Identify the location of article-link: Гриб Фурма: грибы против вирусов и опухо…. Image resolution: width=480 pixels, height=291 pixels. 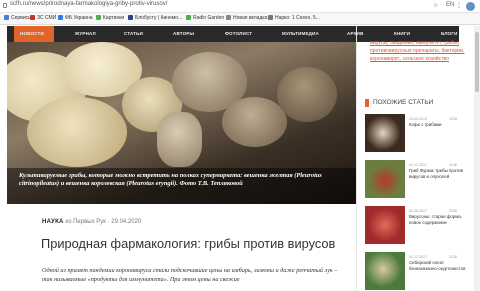
(439, 173).